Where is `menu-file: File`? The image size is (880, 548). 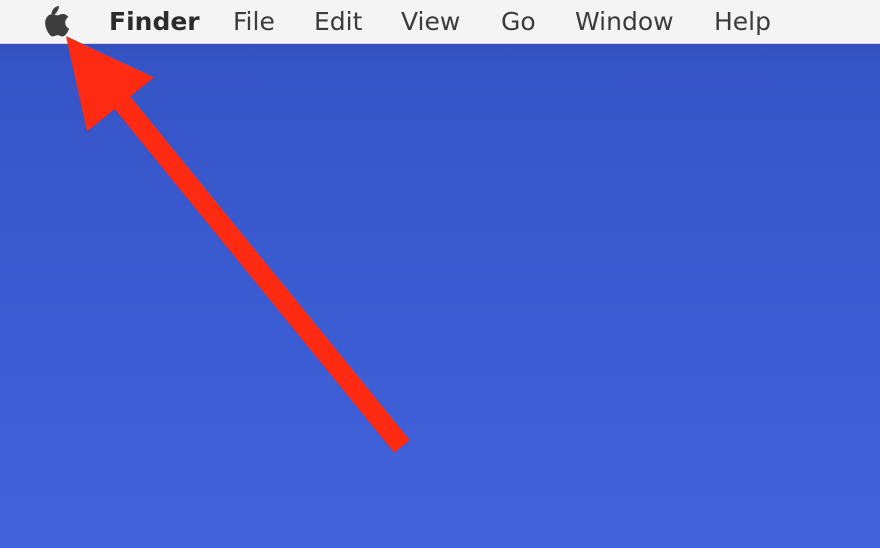
menu-file: File is located at coordinates (254, 22).